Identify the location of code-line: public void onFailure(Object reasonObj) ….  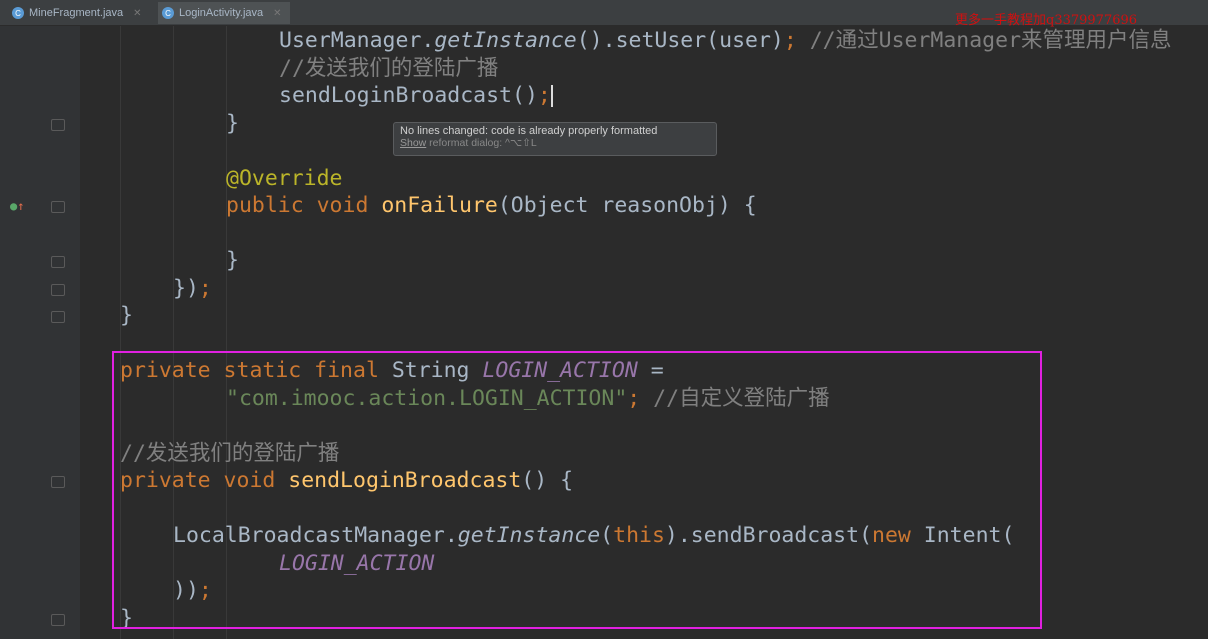
(491, 205).